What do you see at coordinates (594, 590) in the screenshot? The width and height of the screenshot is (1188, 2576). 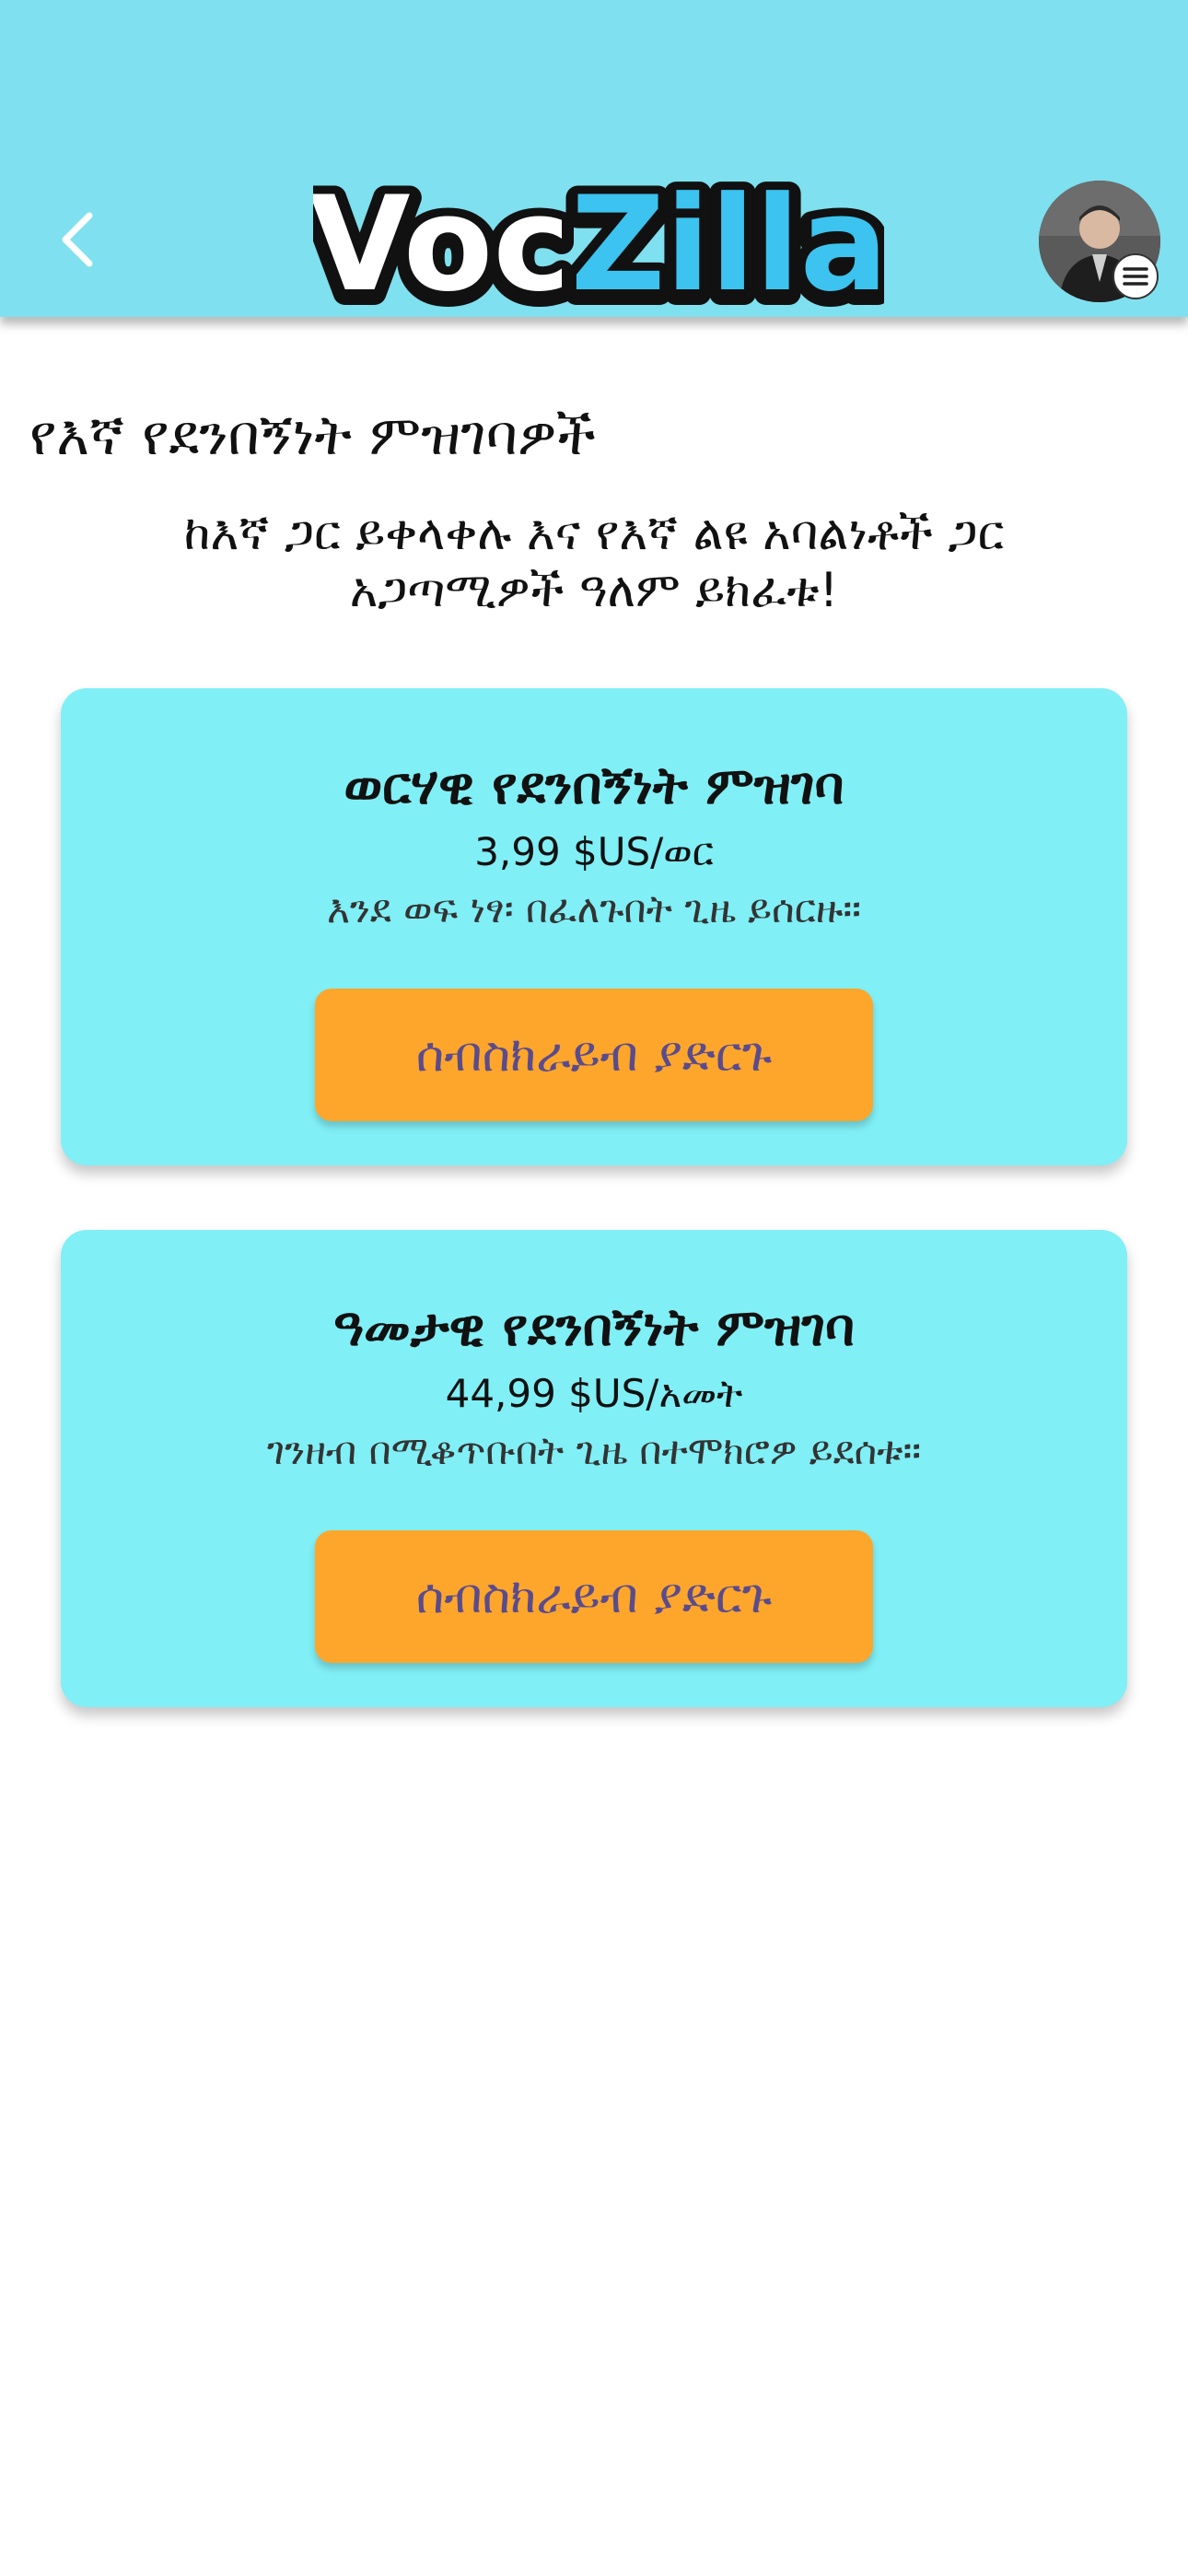 I see `subtitle-line-2: አጋጣሚዎች ዓለም ይክፈቱ!` at bounding box center [594, 590].